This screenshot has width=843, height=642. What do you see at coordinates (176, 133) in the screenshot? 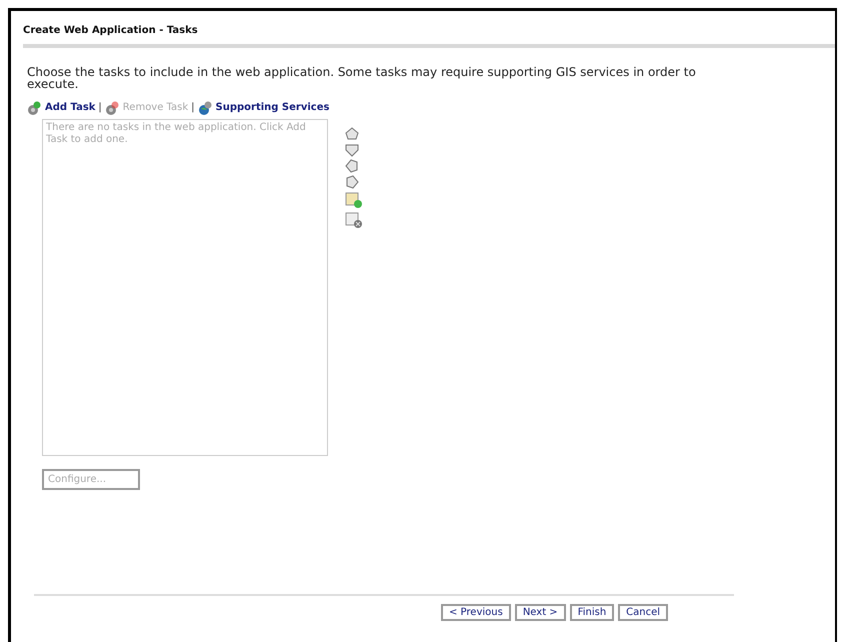
I see `empty-list-message: There are no tasks in the web application. Click Add Task to add one.` at bounding box center [176, 133].